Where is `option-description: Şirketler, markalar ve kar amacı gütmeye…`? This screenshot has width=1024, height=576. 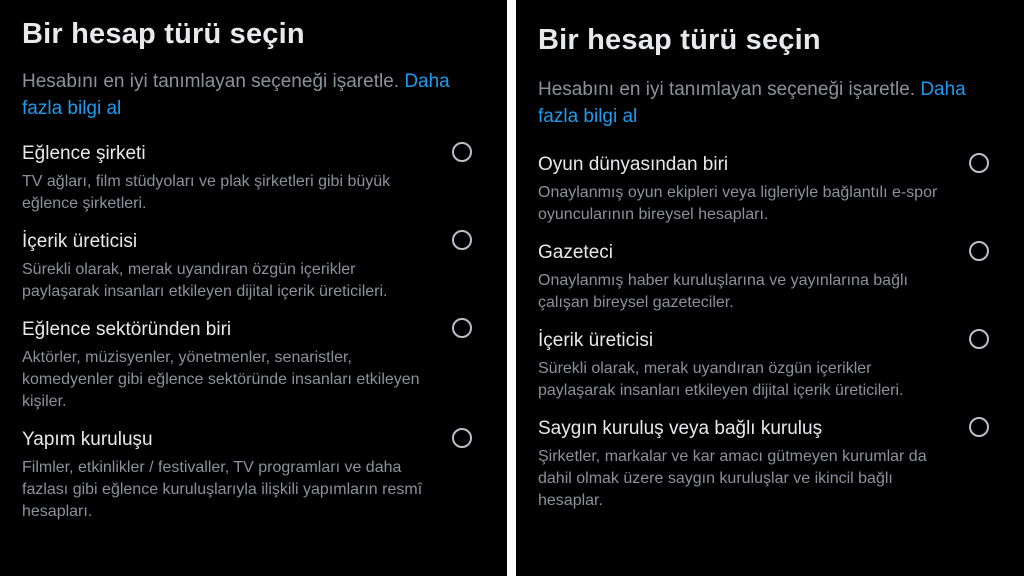
option-description: Şirketler, markalar ve kar amacı gütmeye… is located at coordinates (732, 478).